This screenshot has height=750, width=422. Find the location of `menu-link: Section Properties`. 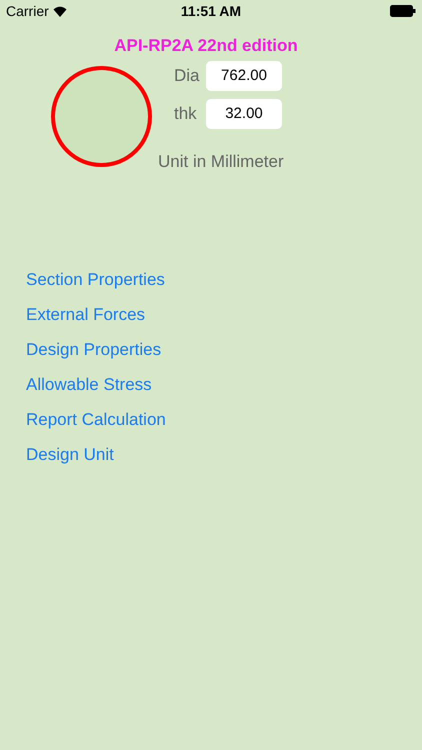

menu-link: Section Properties is located at coordinates (95, 279).